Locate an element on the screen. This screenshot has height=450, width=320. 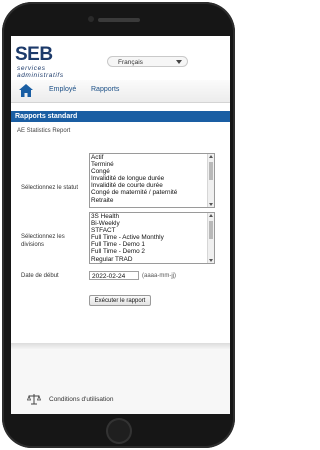
list-option: Congé de maternité / paternité is located at coordinates (152, 192).